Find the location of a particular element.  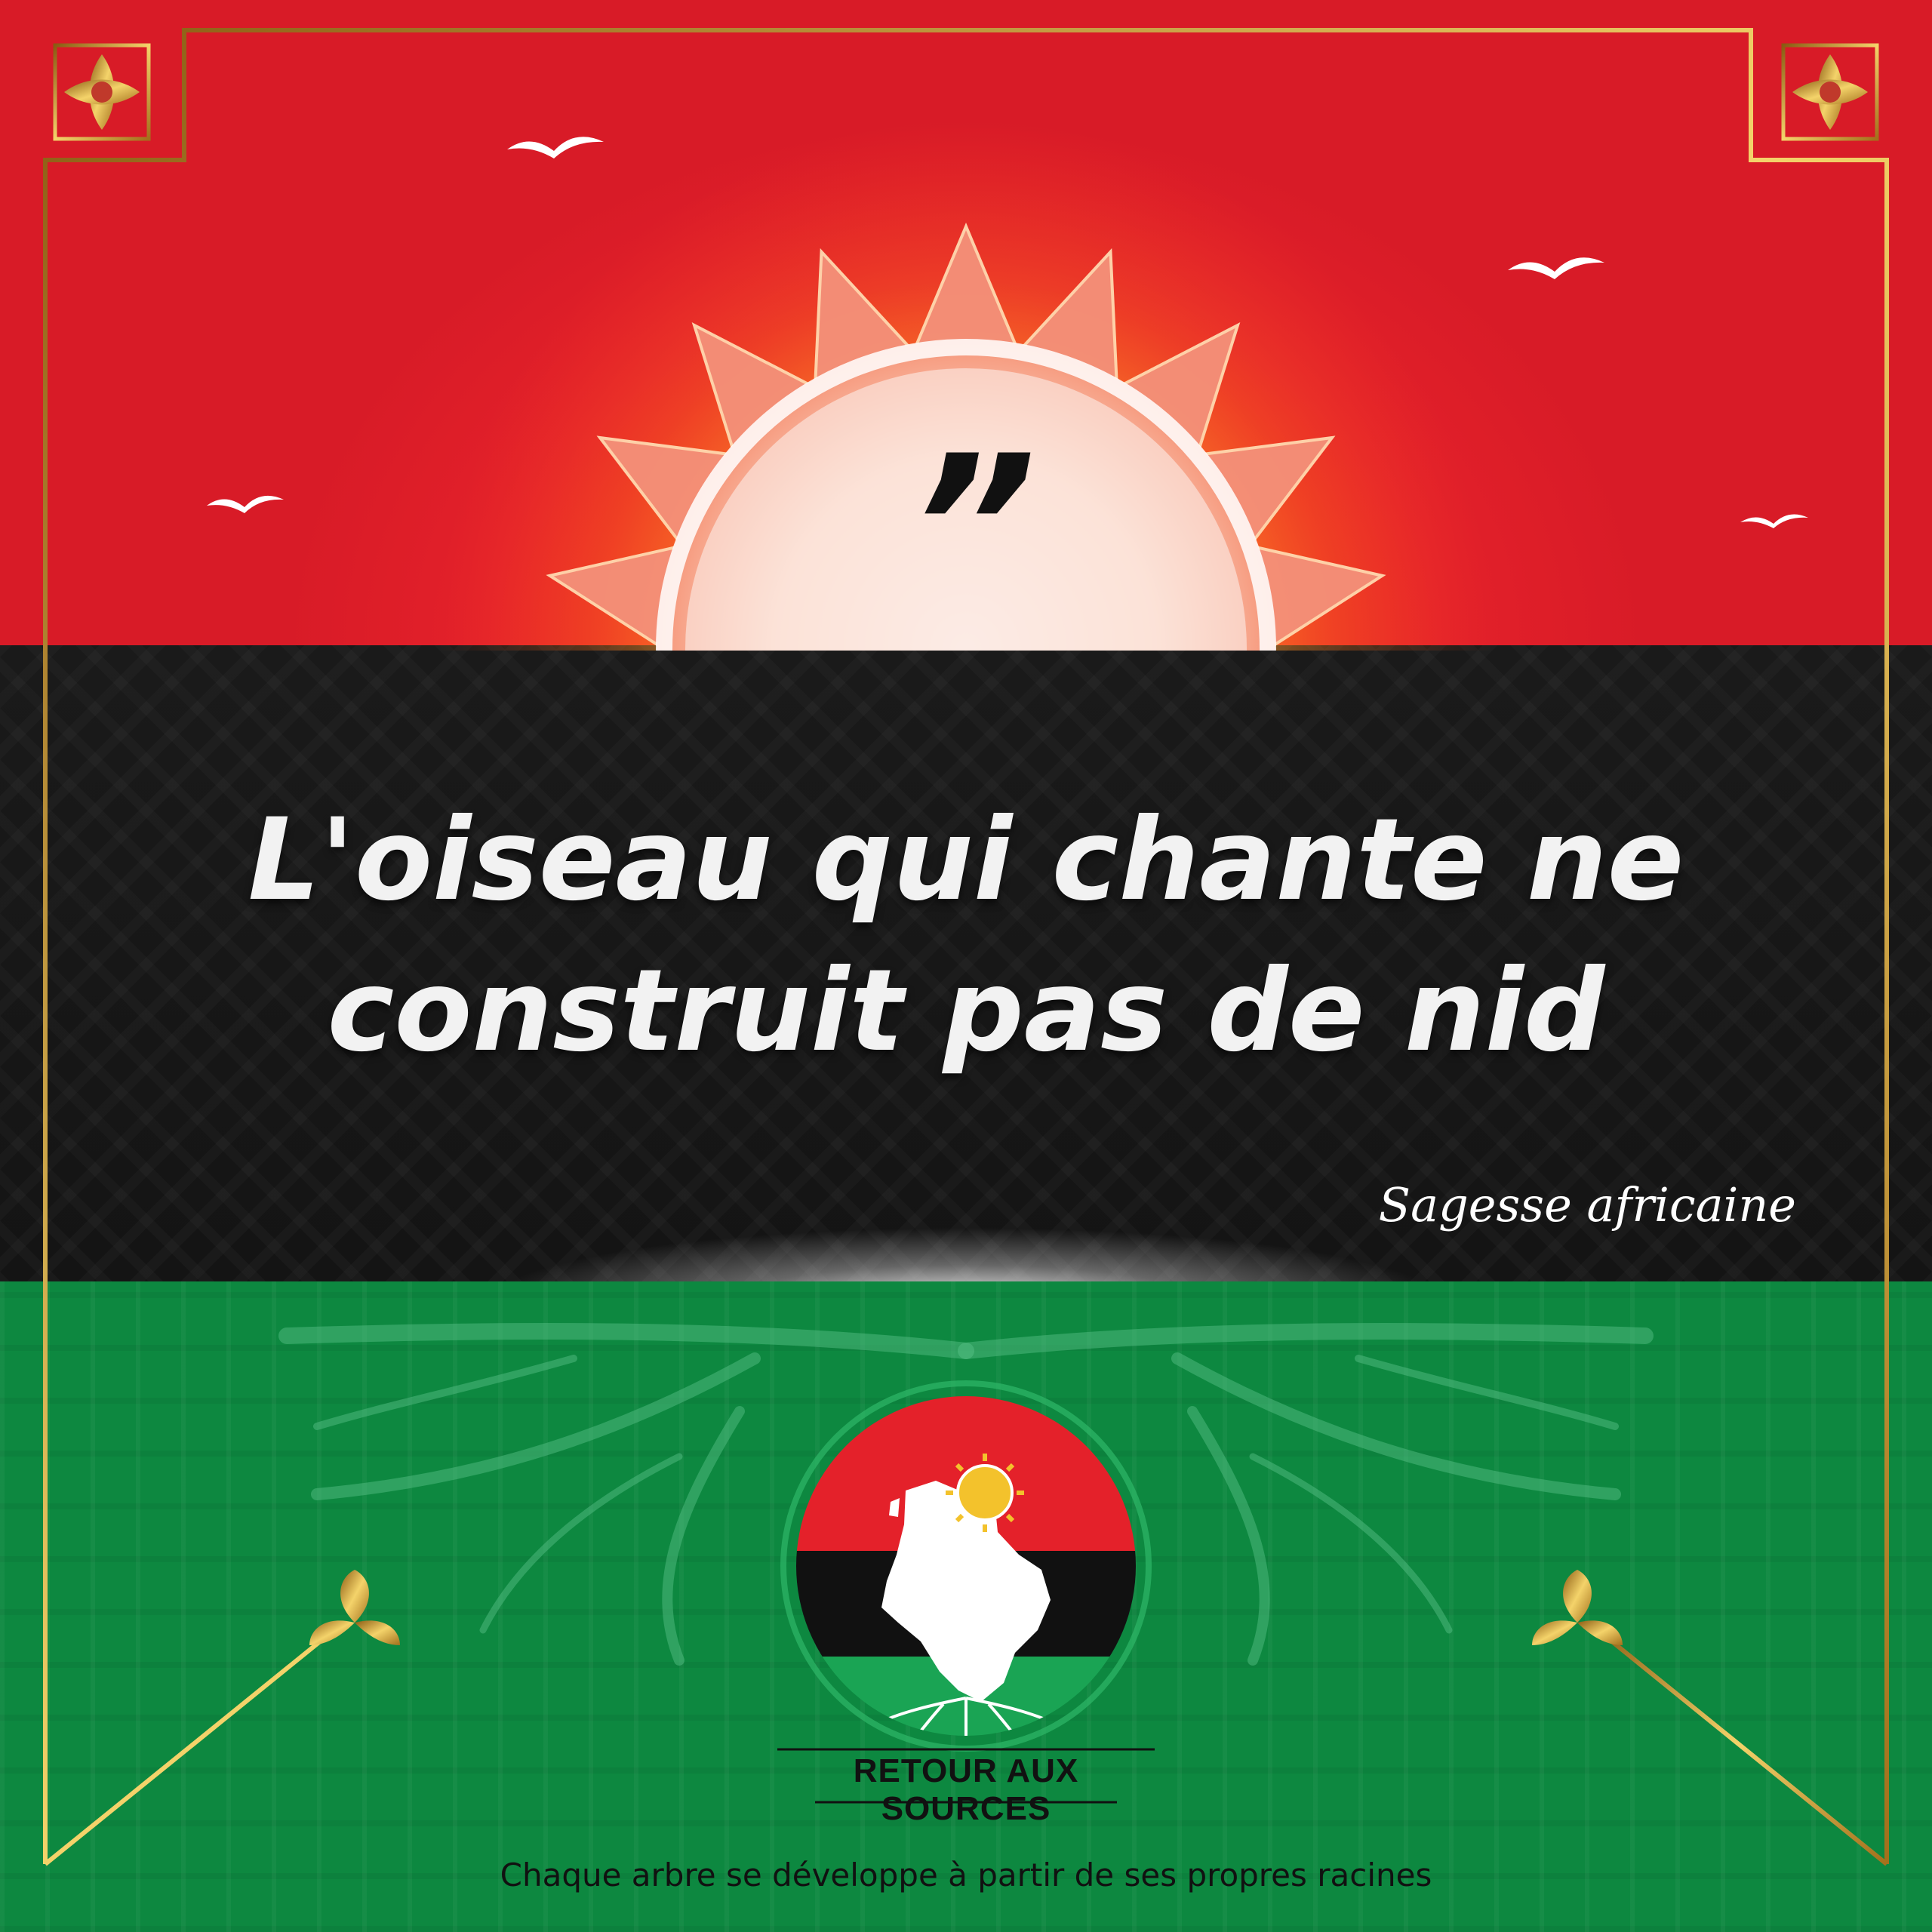

attribution: Sagesse africaine is located at coordinates (1587, 1204).